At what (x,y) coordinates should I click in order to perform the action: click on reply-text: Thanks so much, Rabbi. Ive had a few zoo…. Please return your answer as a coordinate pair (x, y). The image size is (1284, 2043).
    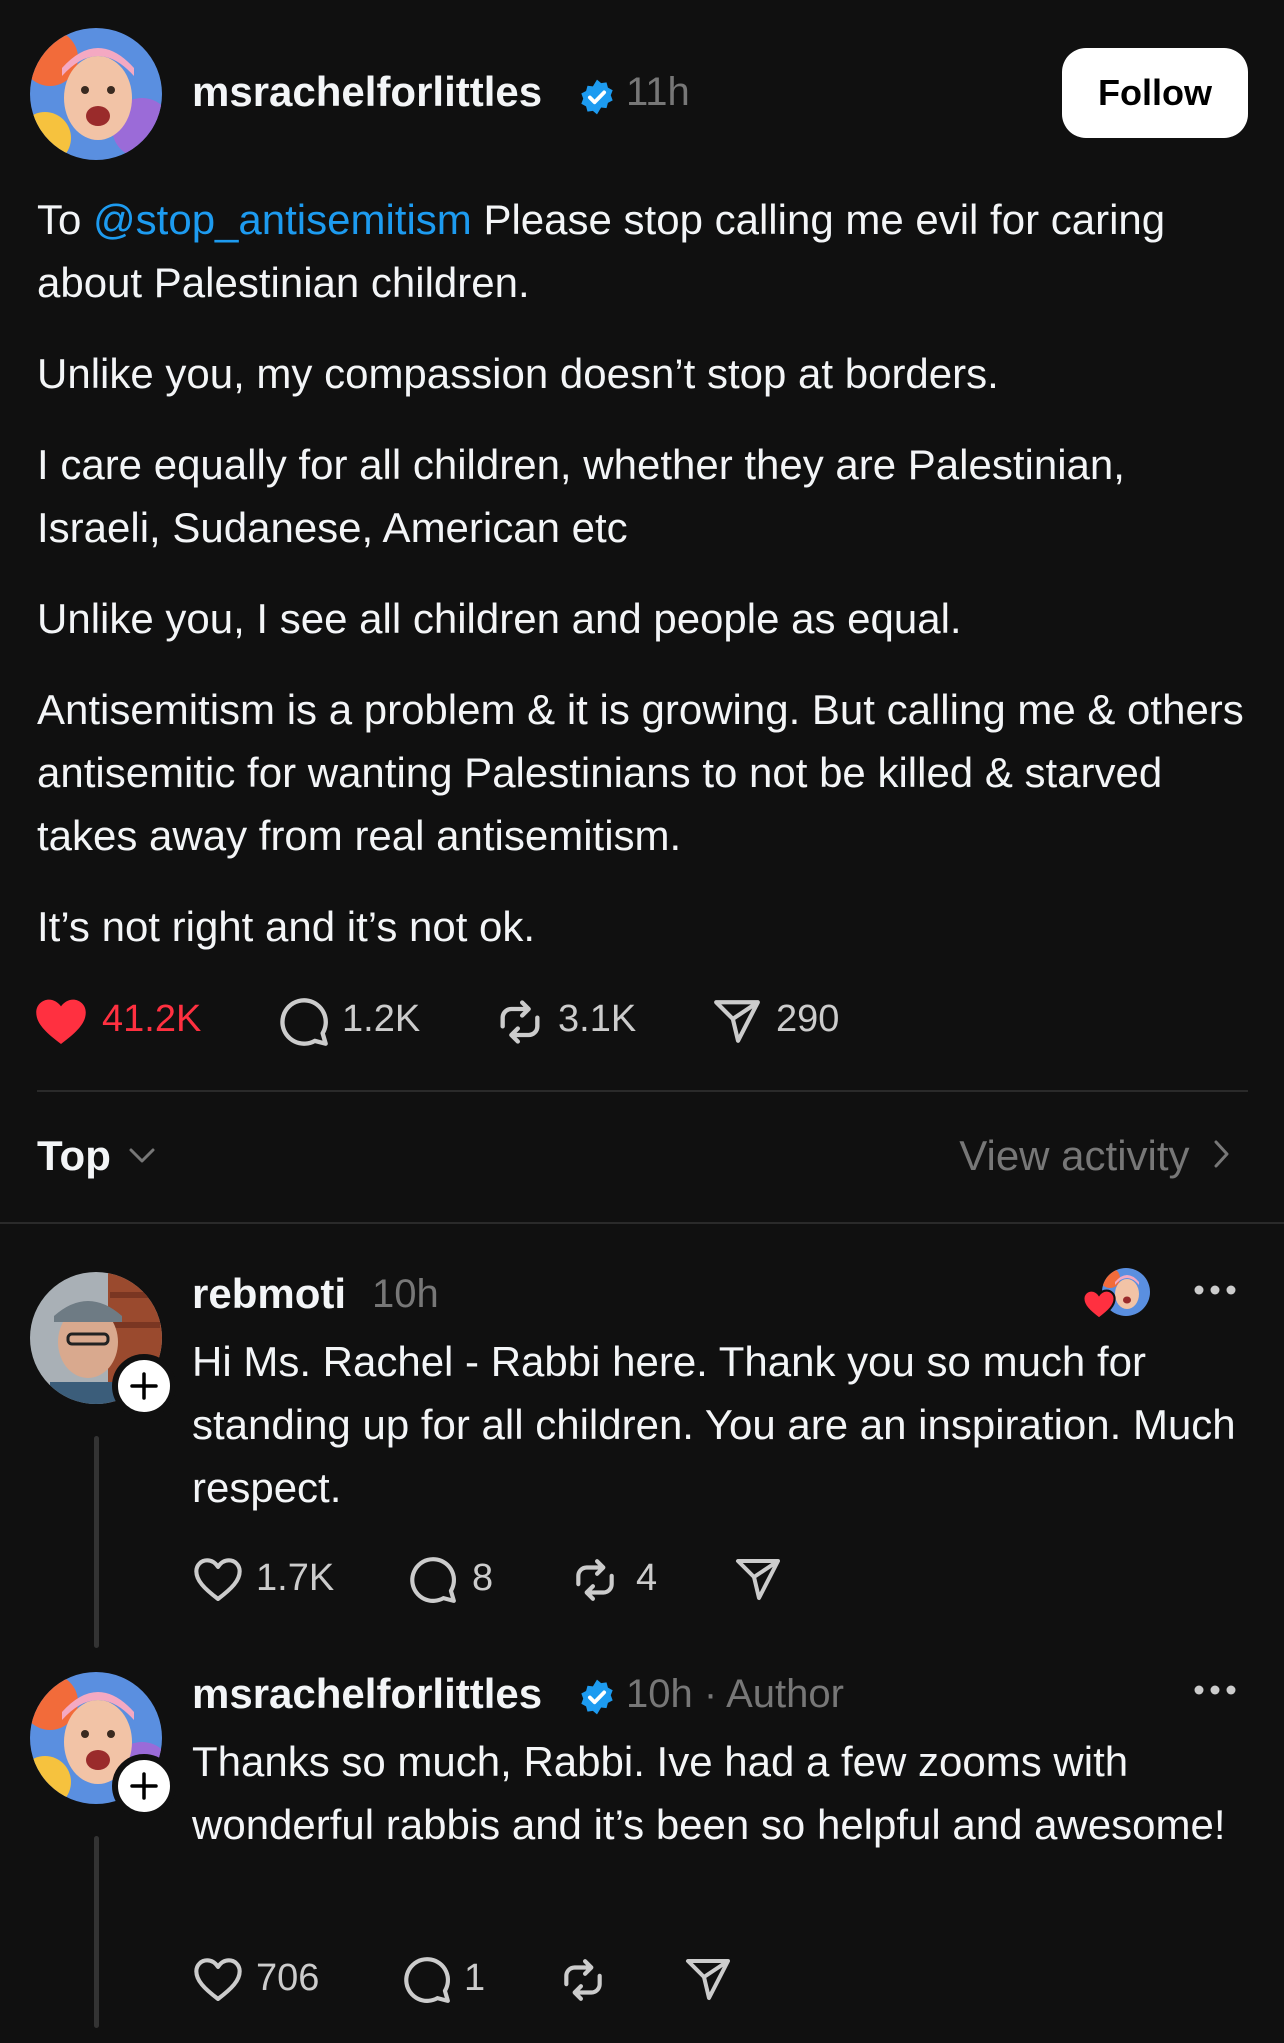
    Looking at the image, I should click on (709, 1793).